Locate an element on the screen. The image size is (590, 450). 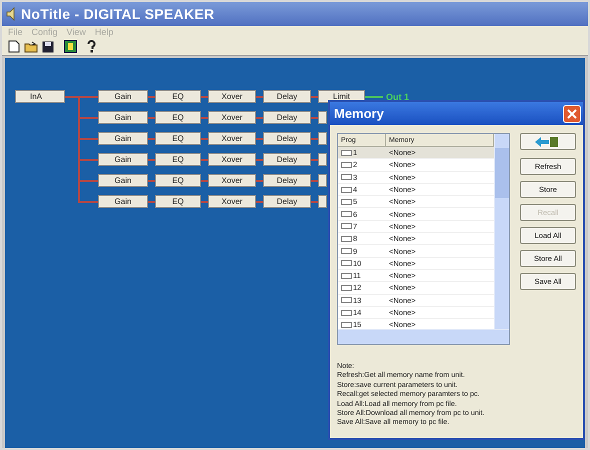
close-button is located at coordinates (572, 113).